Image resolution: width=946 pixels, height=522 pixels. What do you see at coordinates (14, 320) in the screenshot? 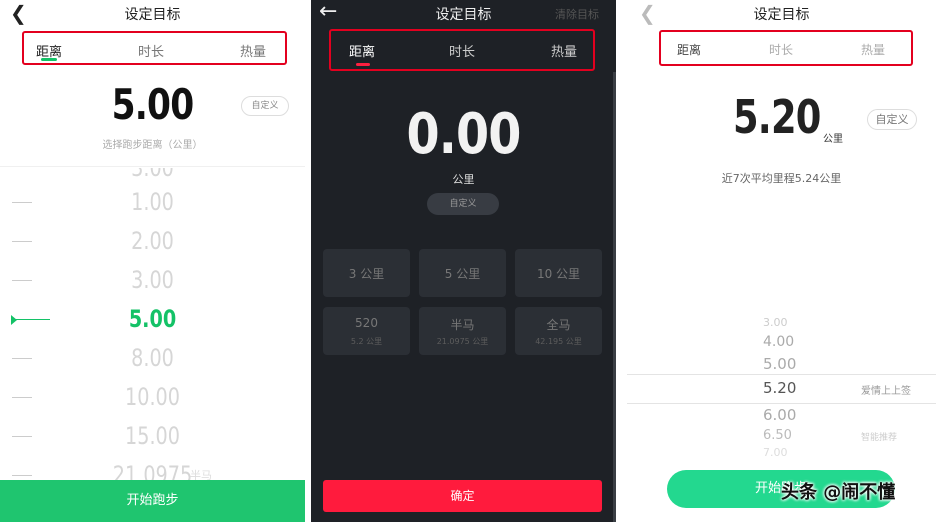
I see `selected-pointer-icon` at bounding box center [14, 320].